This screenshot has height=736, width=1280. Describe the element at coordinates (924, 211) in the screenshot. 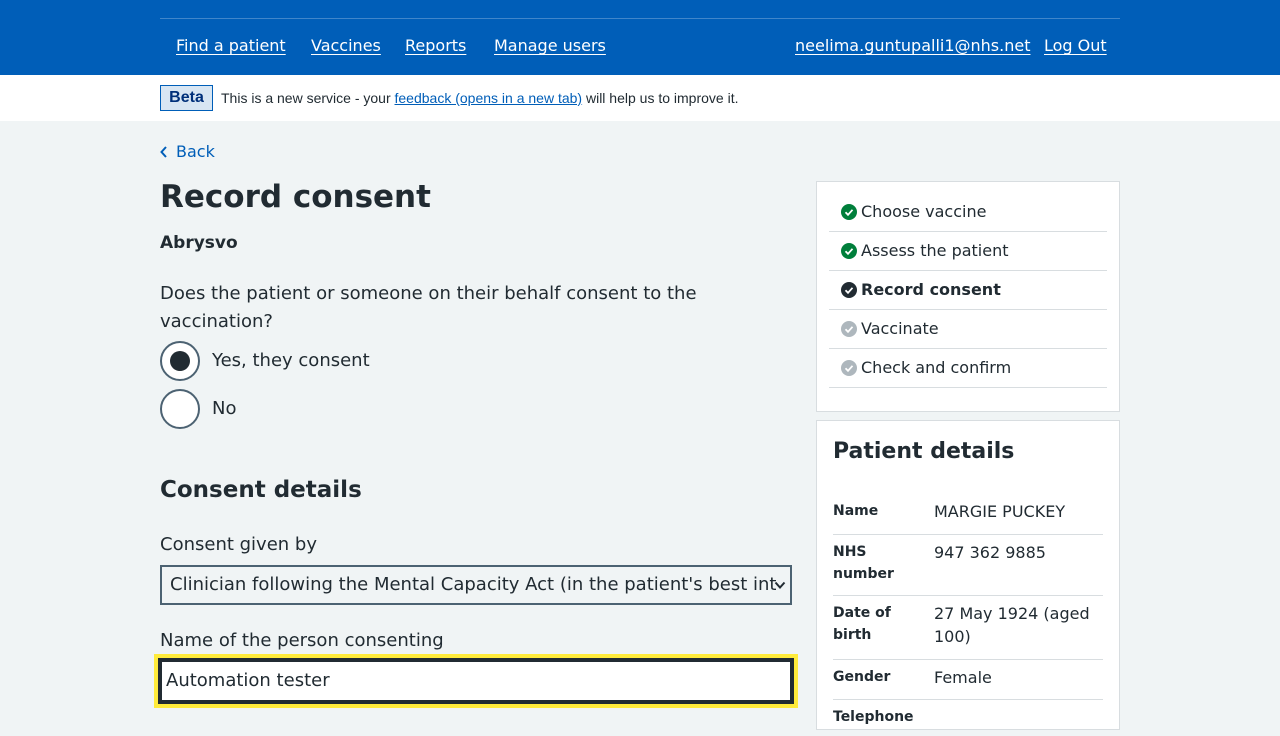

I see `step-label: Choose vaccine` at that location.